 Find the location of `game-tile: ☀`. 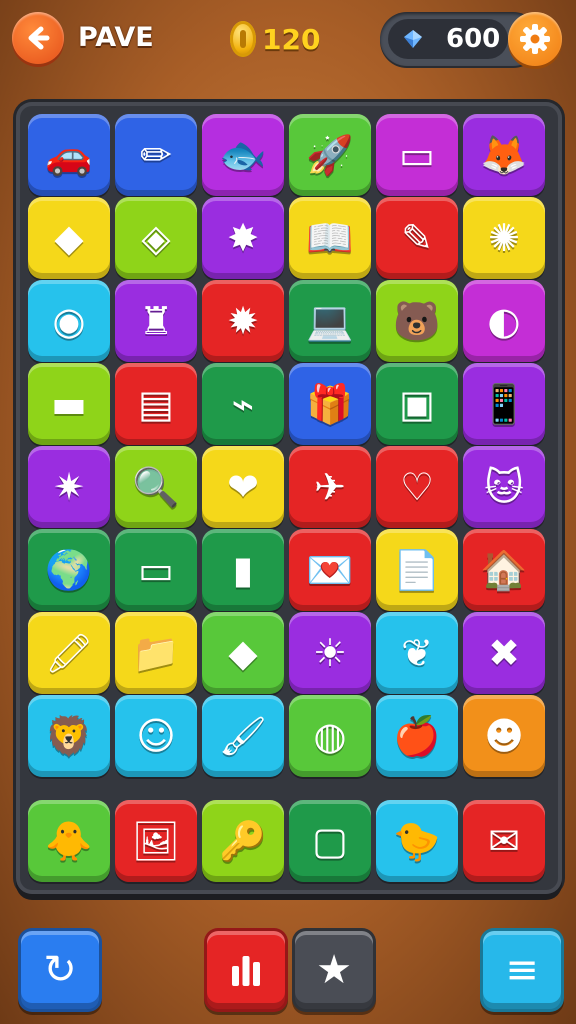

game-tile: ☀ is located at coordinates (330, 653).